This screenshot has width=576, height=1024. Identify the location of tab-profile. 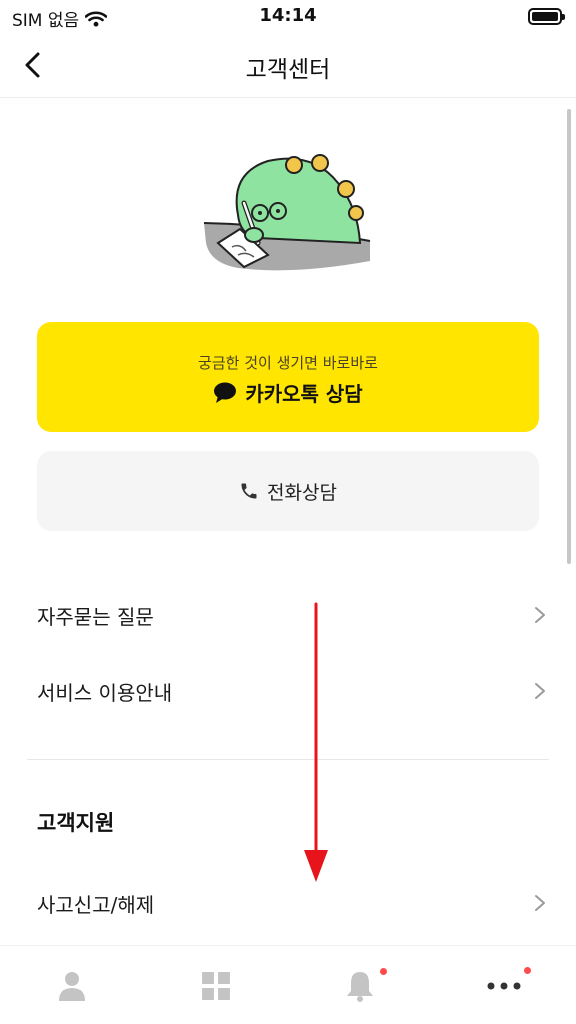
(72, 985).